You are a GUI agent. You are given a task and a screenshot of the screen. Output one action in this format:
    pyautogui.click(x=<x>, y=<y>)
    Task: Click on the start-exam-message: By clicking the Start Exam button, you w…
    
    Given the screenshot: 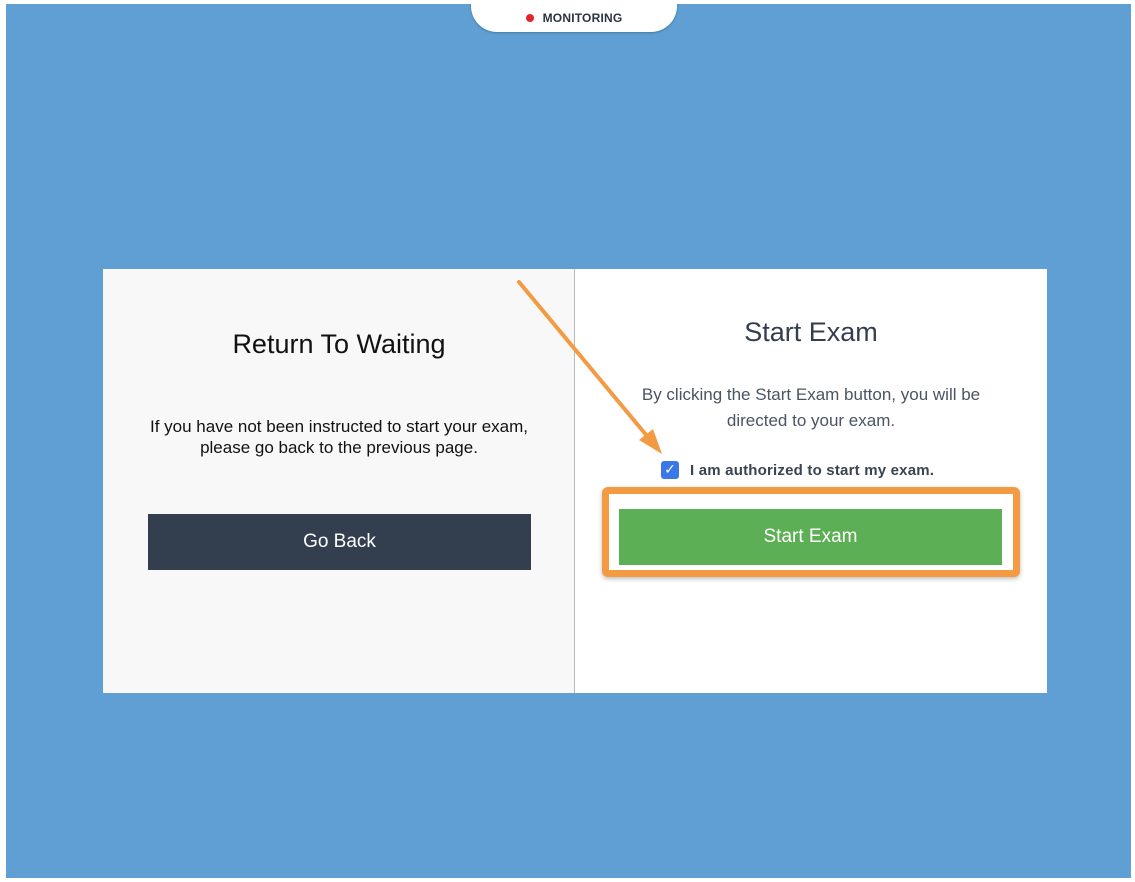 What is the action you would take?
    pyautogui.click(x=811, y=407)
    